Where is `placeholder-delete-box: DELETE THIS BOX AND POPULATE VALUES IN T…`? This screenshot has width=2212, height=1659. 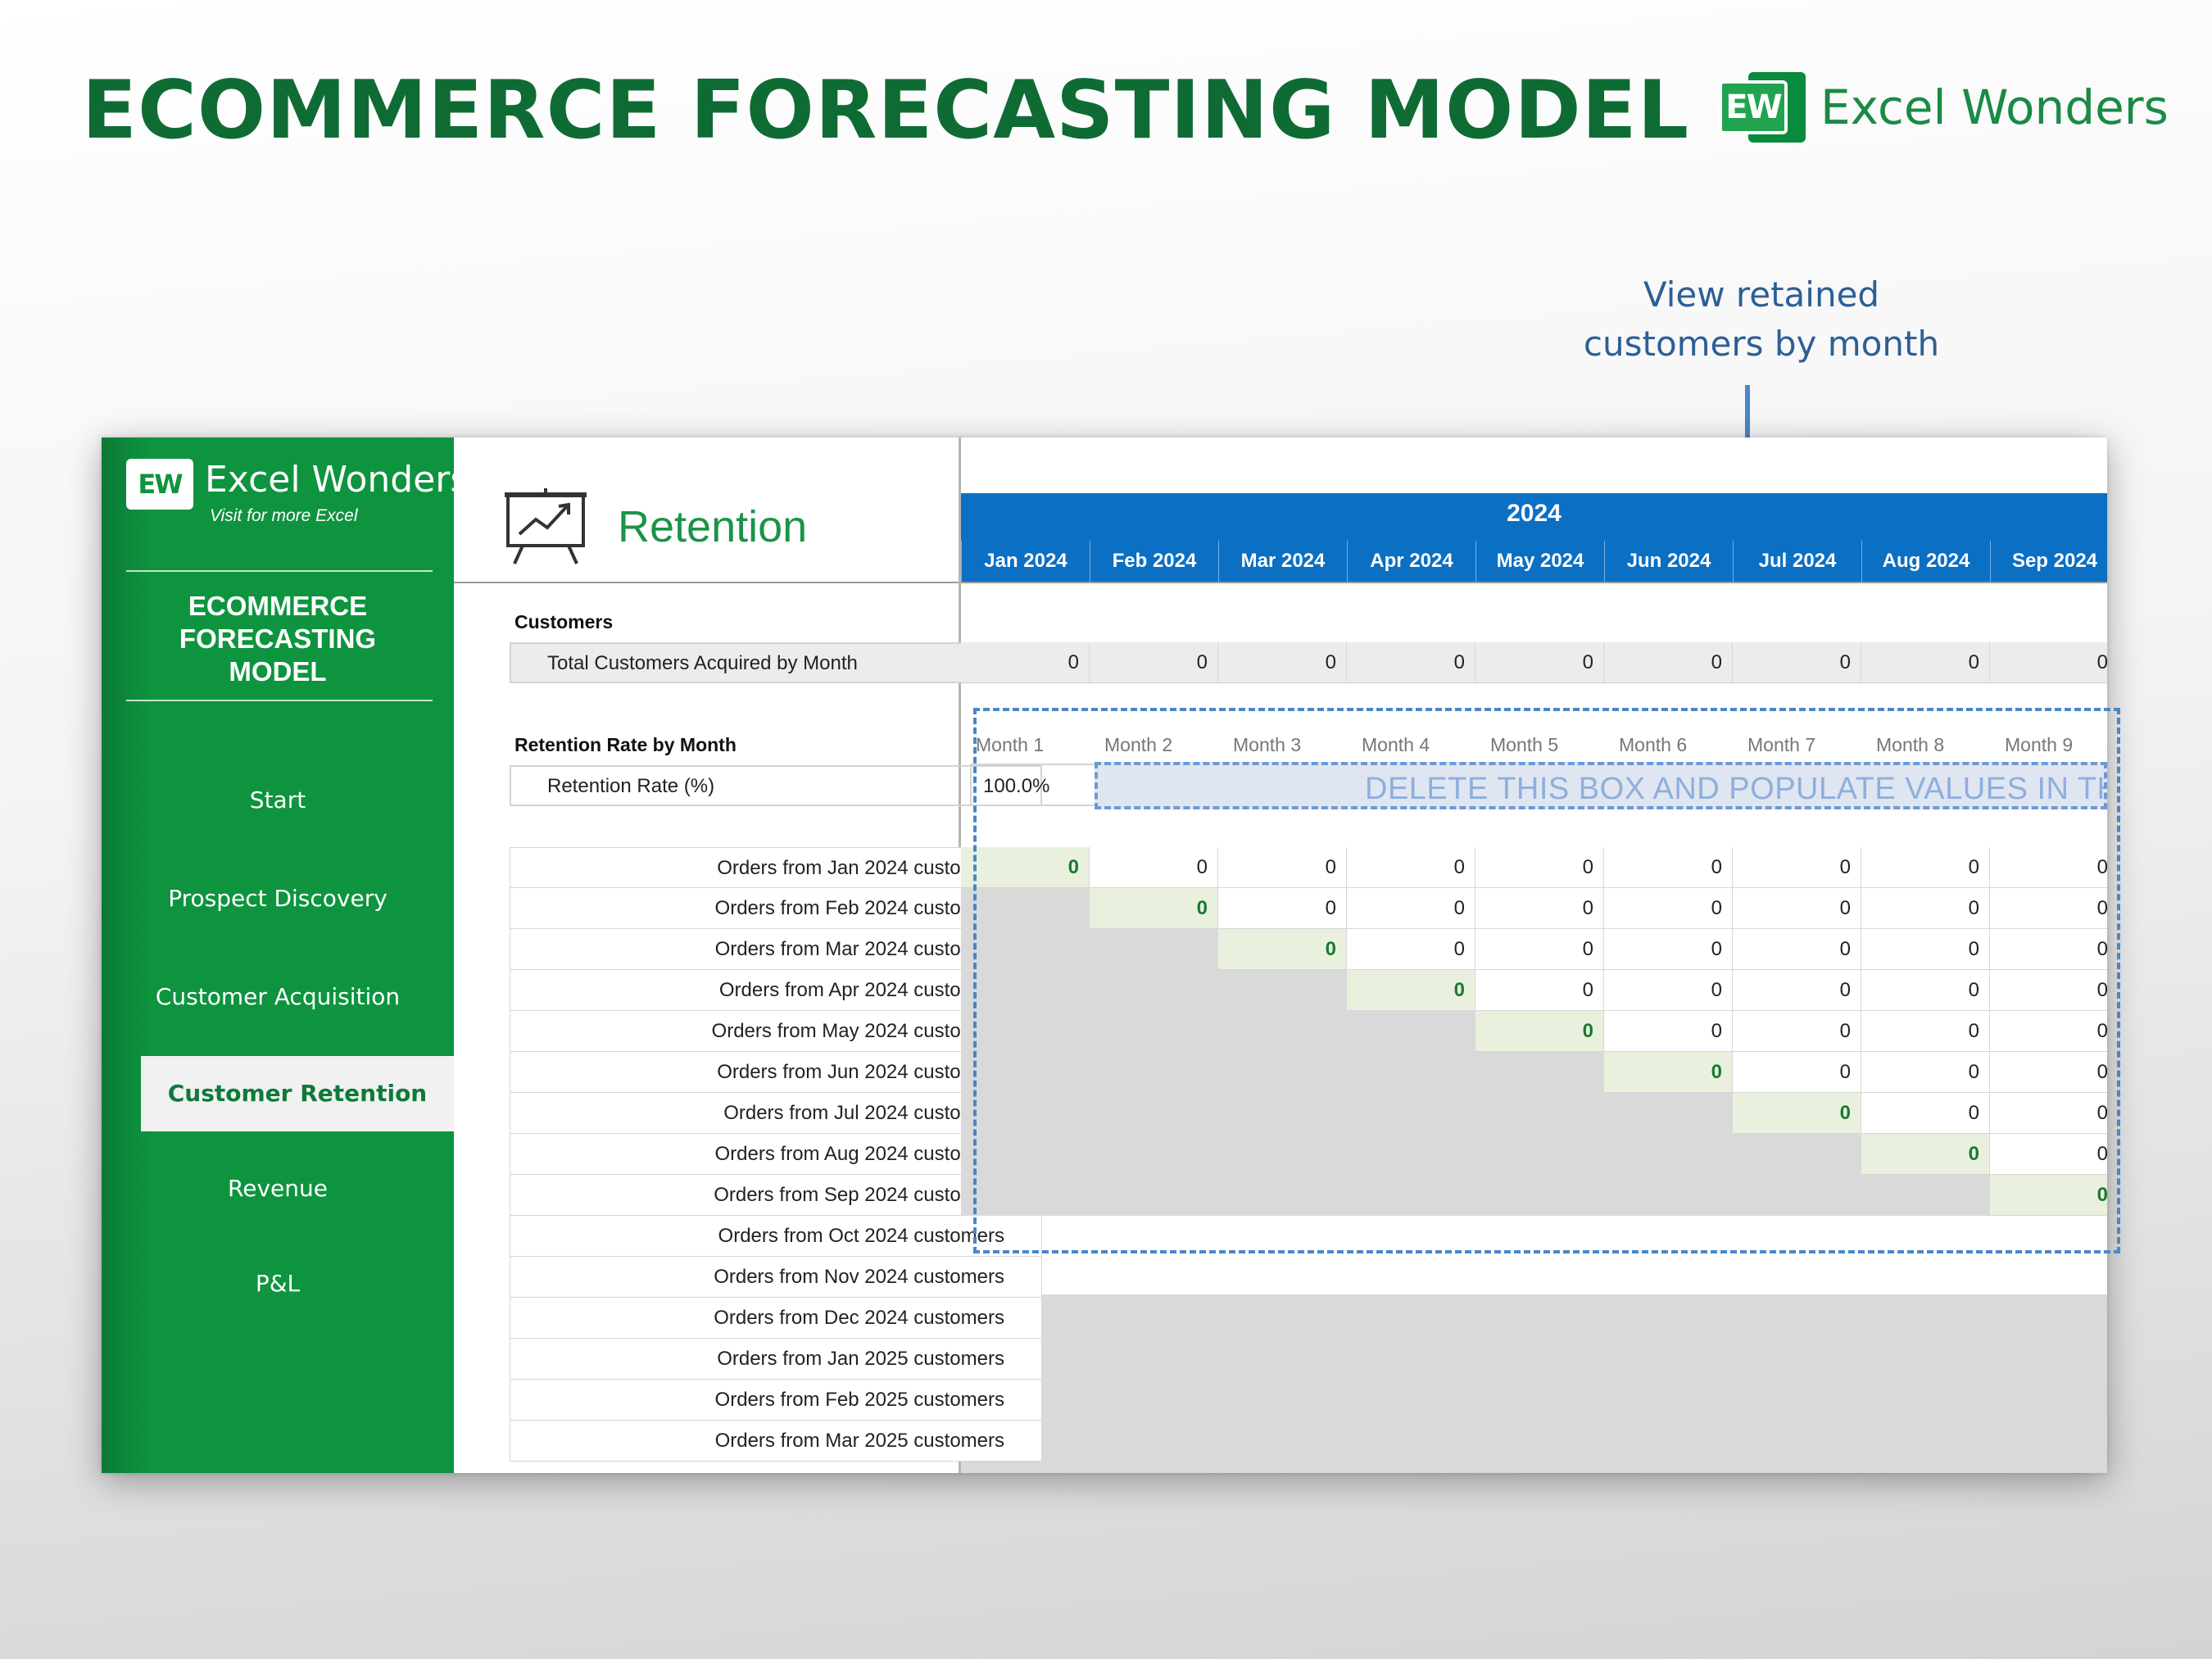
placeholder-delete-box: DELETE THIS BOX AND POPULATE VALUES IN T… is located at coordinates (1601, 785).